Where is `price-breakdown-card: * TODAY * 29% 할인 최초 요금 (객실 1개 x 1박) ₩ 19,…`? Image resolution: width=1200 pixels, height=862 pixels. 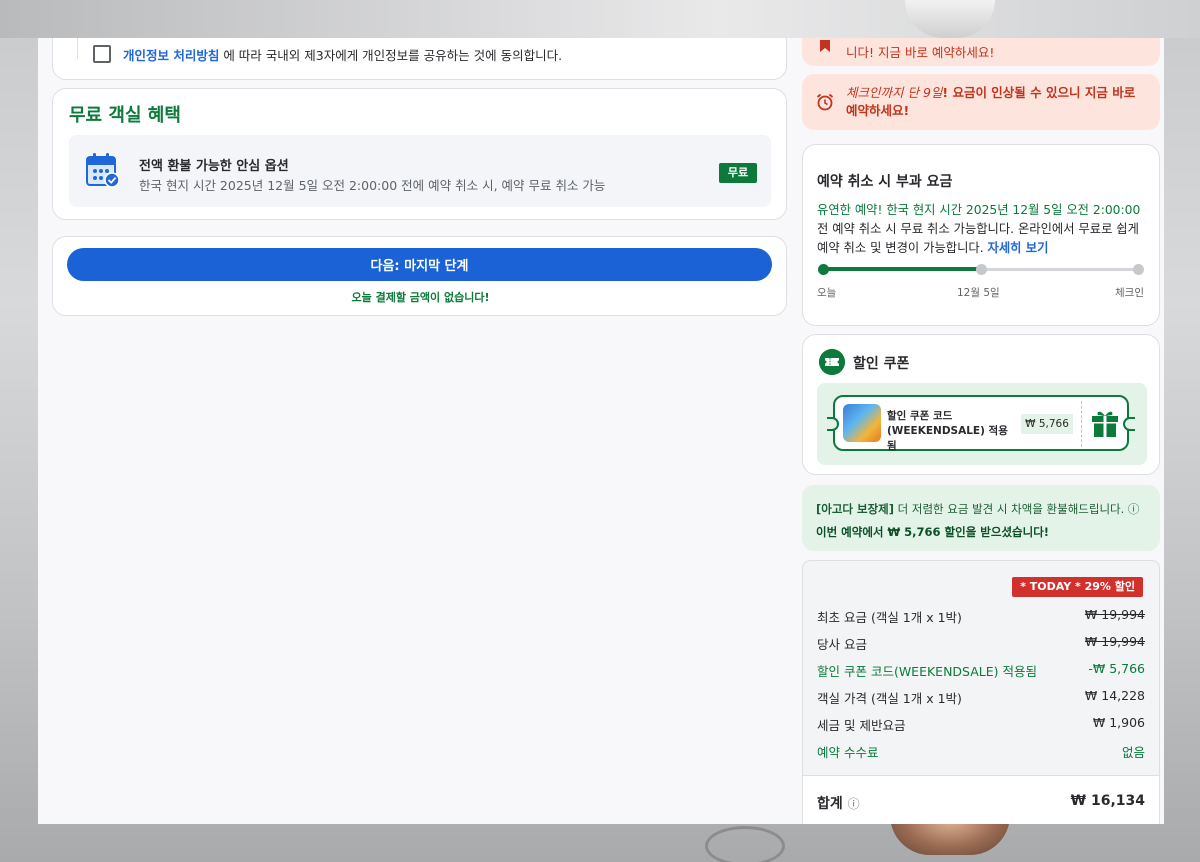
price-breakdown-card: * TODAY * 29% 할인 최초 요금 (객실 1개 x 1박) ₩ 19,… is located at coordinates (981, 692).